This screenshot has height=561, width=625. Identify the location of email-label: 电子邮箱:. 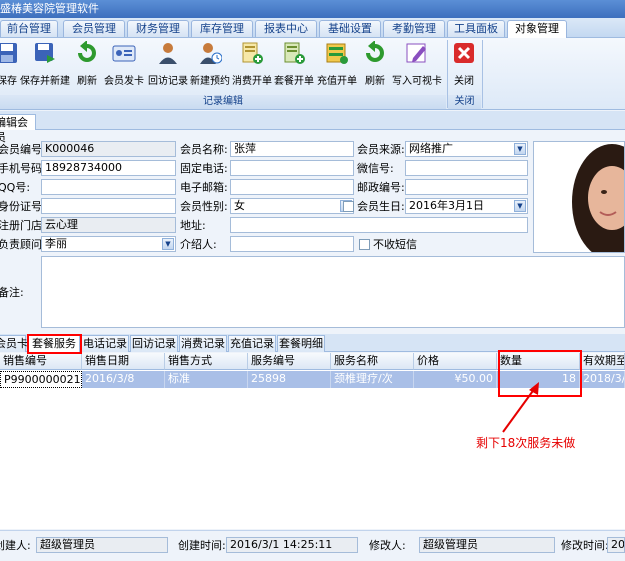
(204, 187).